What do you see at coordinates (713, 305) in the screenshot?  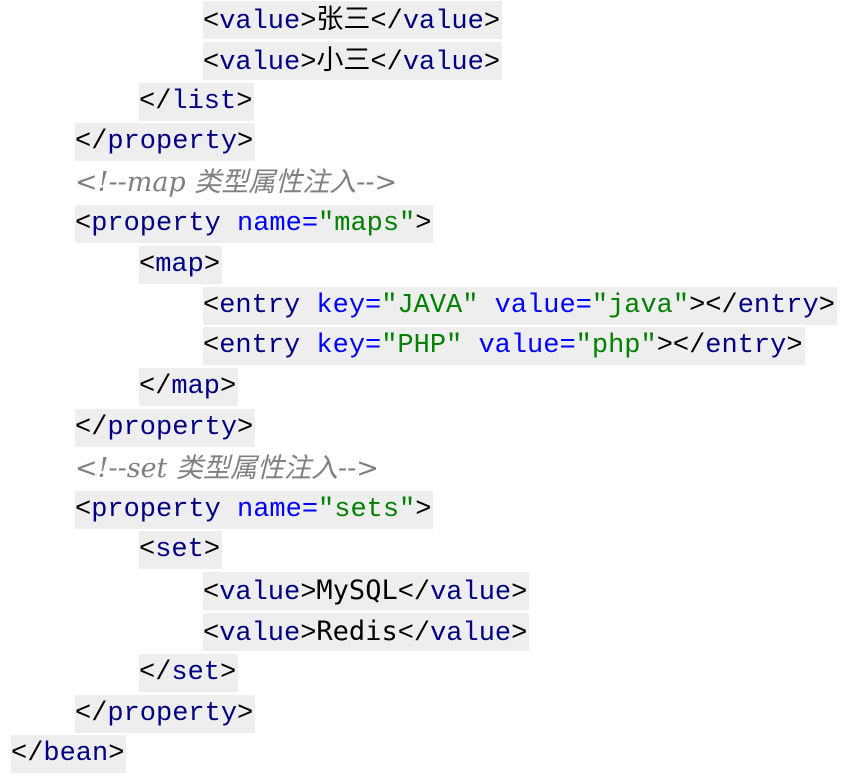 I see `tag-bracket: ></` at bounding box center [713, 305].